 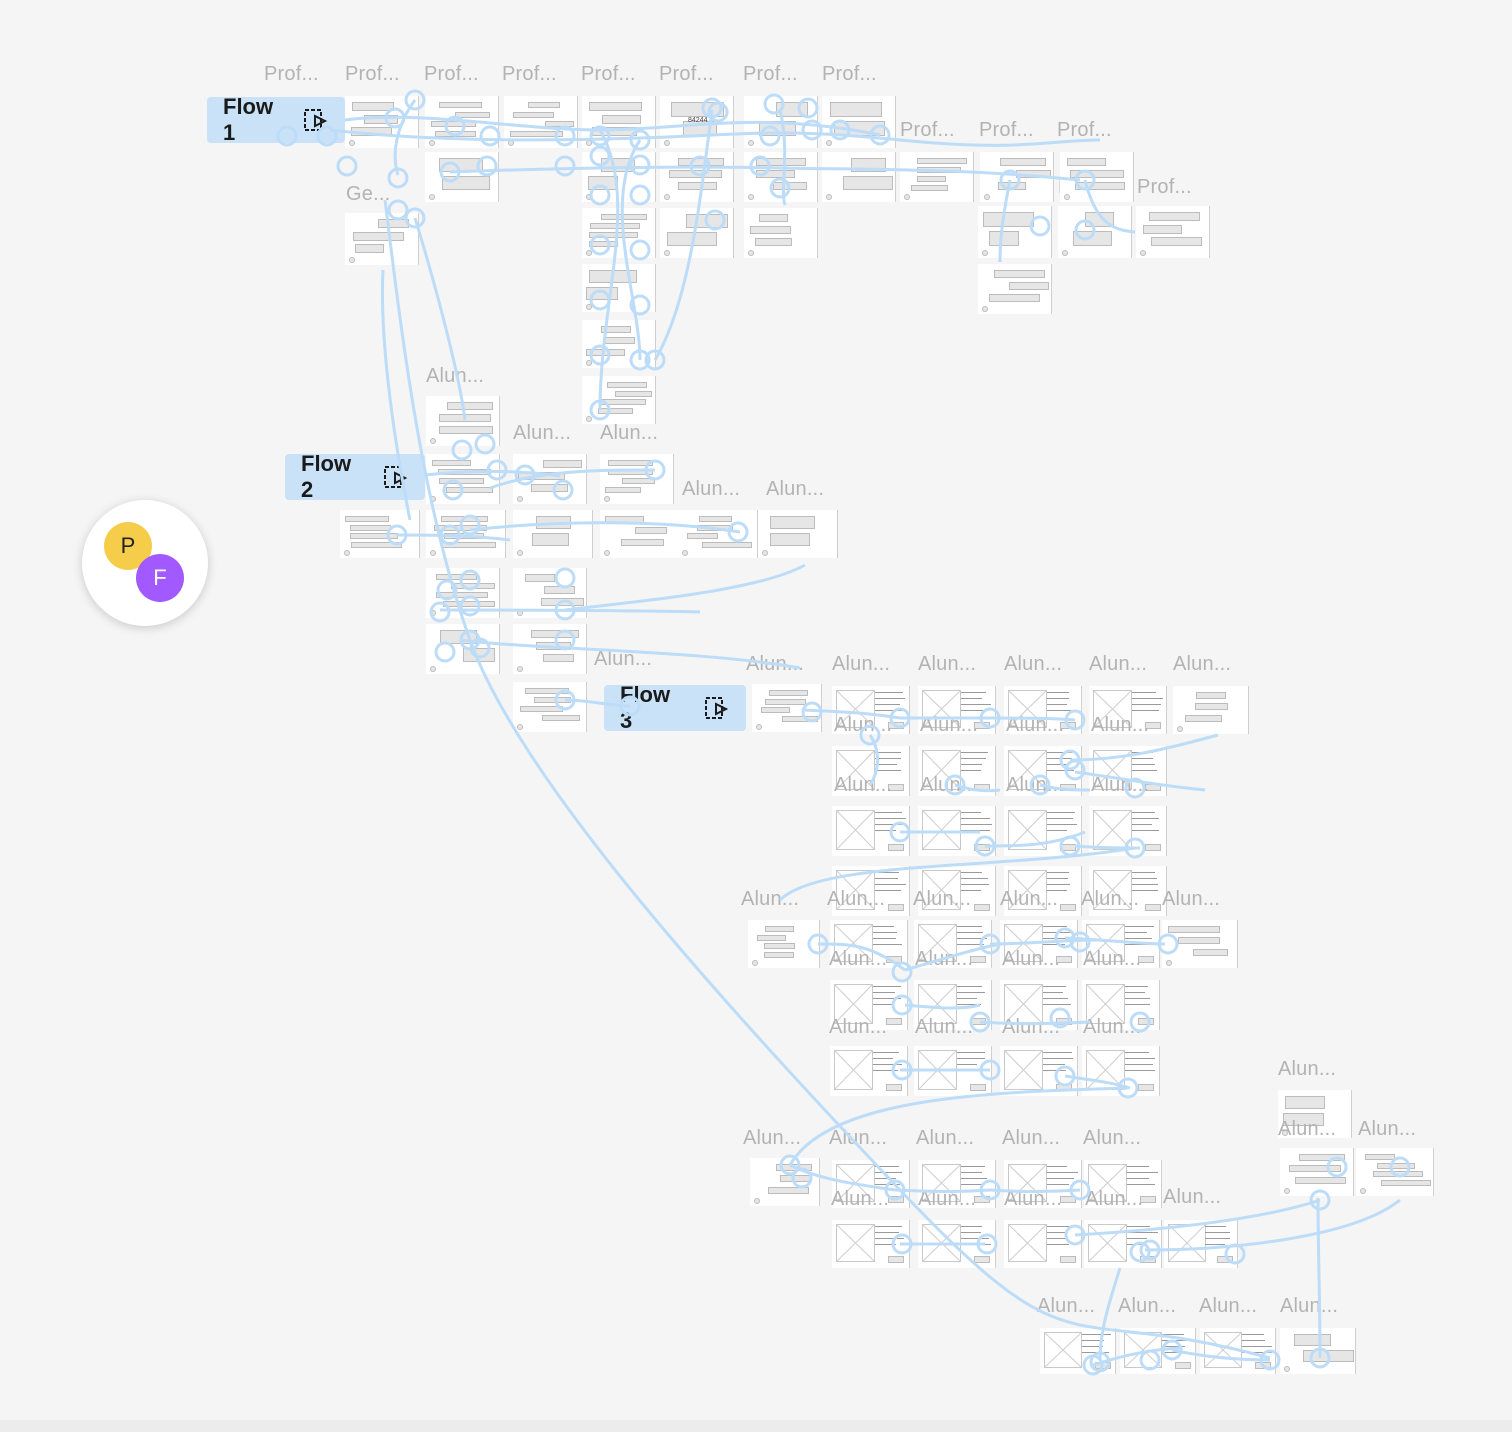 I want to click on play-prototype-icon, so click(x=396, y=477).